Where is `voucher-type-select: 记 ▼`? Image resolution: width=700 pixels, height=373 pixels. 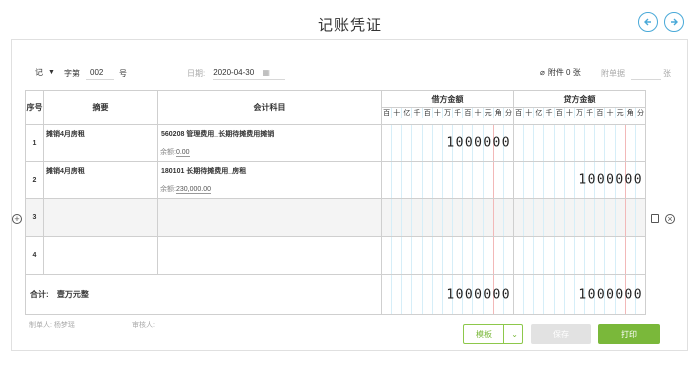 voucher-type-select: 记 ▼ is located at coordinates (45, 72).